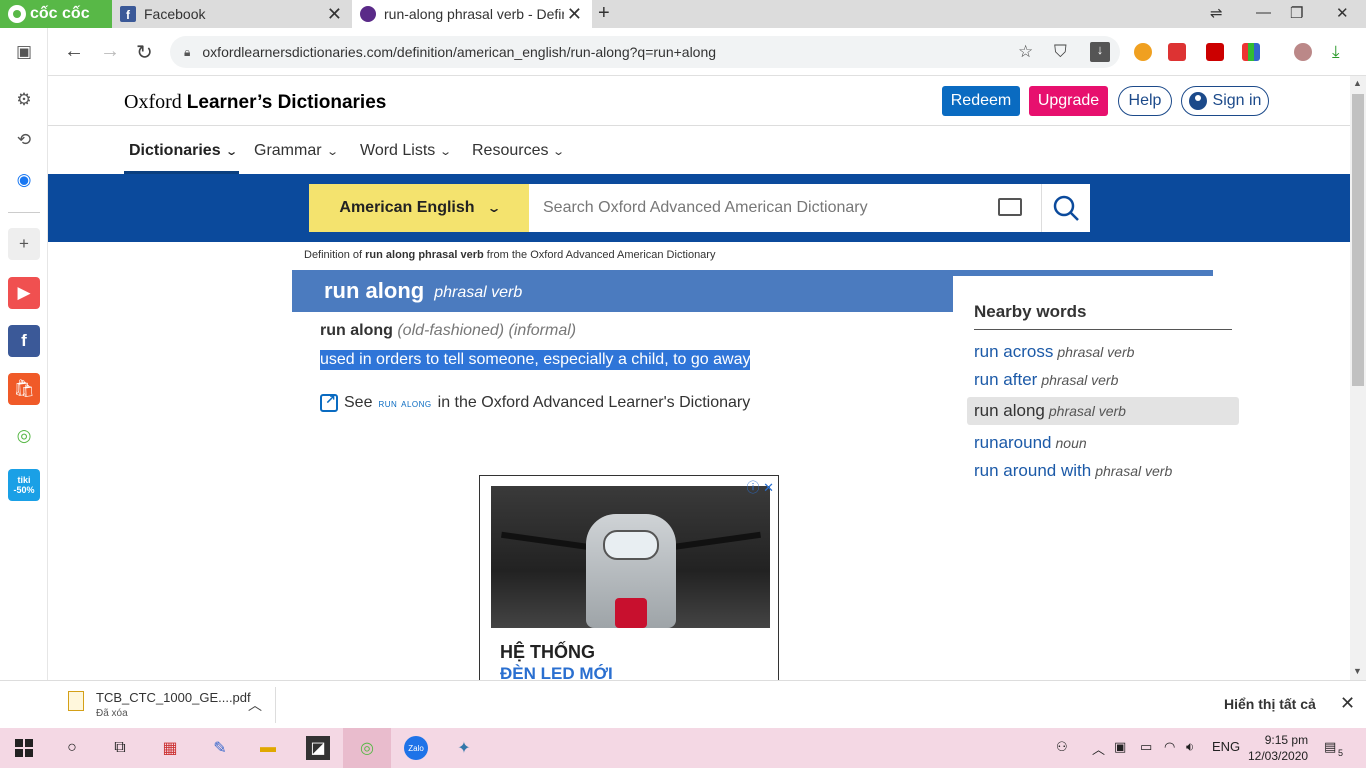 The image size is (1366, 768). I want to click on nav-dictionaries: Dictionaries ⌄, so click(183, 151).